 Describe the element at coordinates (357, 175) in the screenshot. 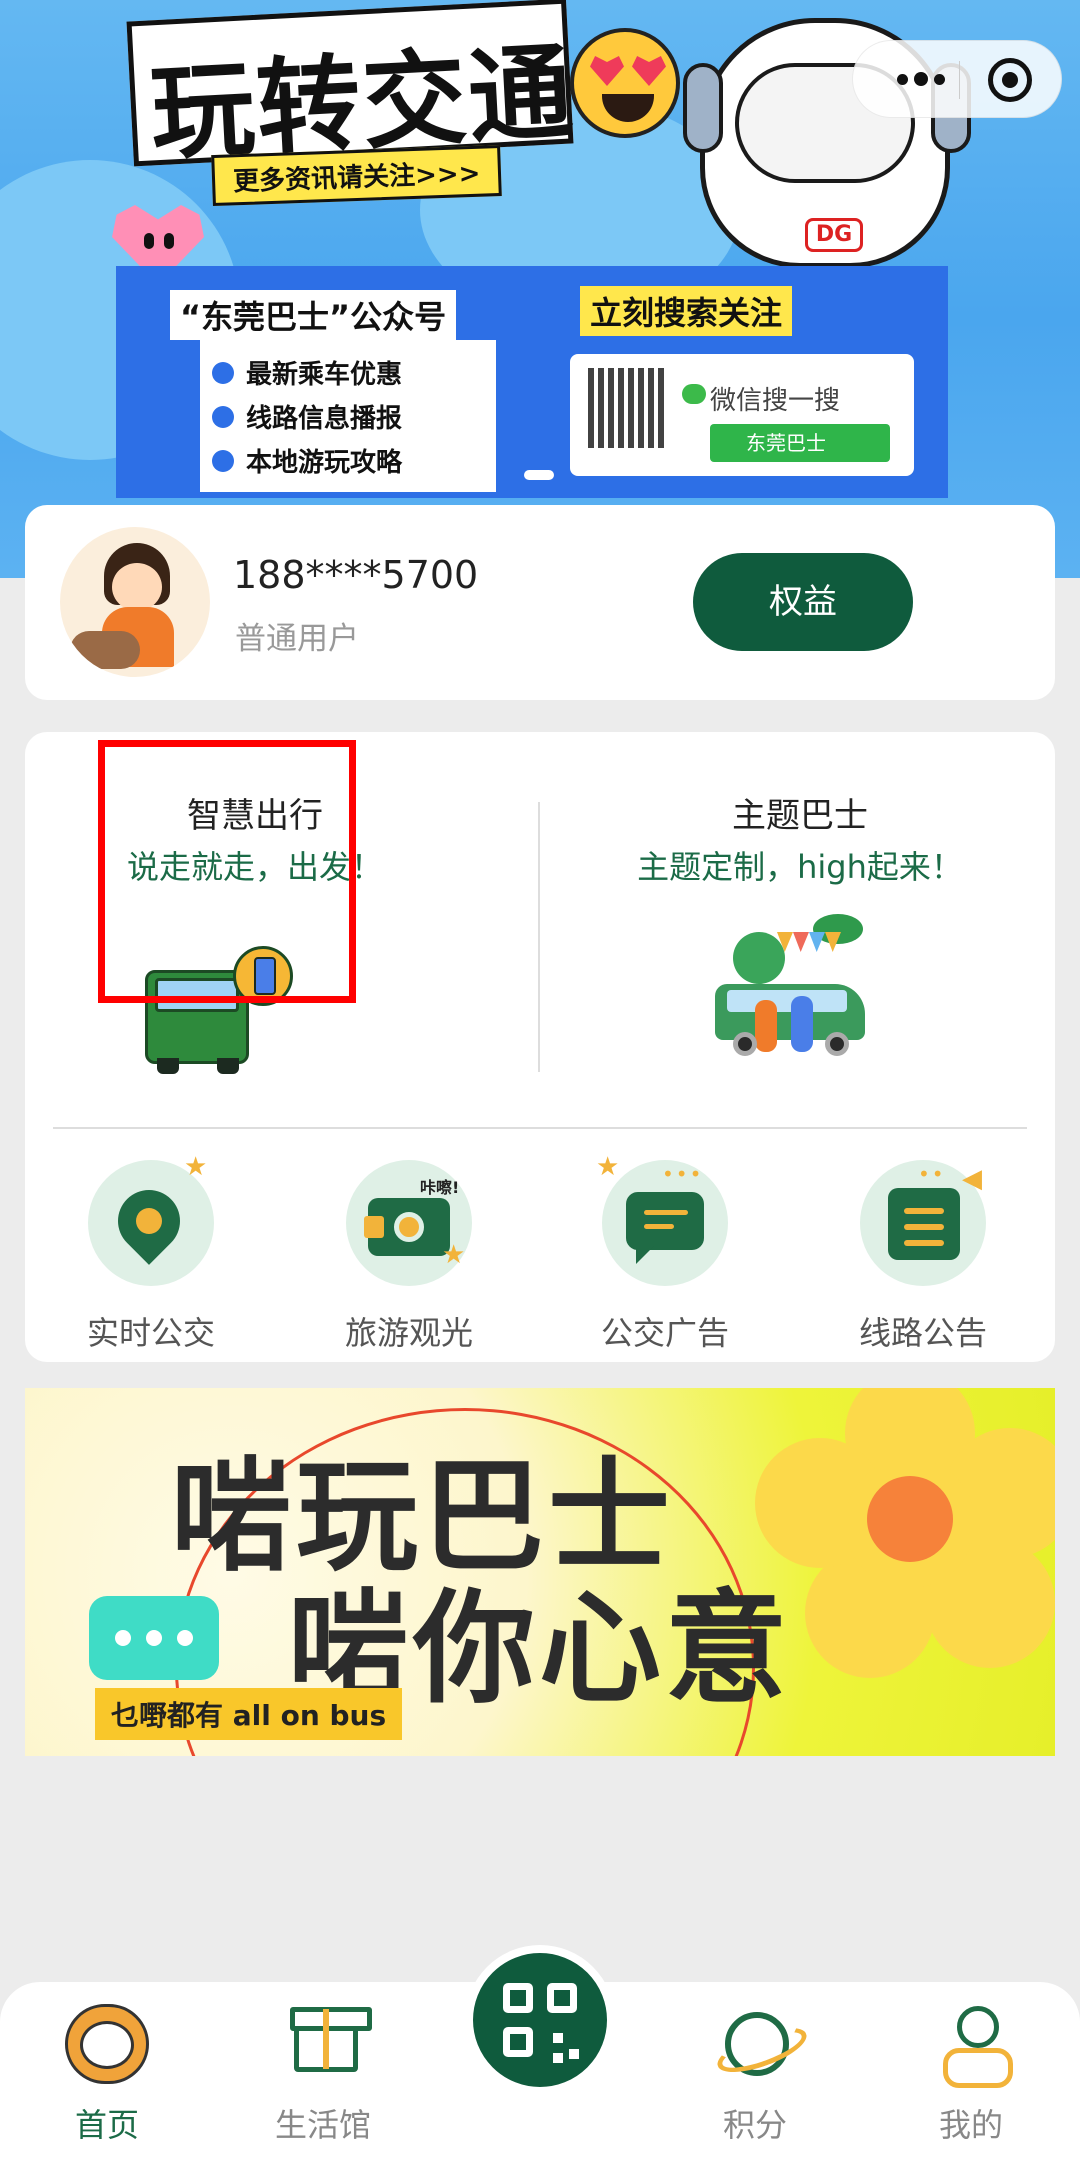

I see `banner-subtitle: 更多资讯请关注>>>` at that location.